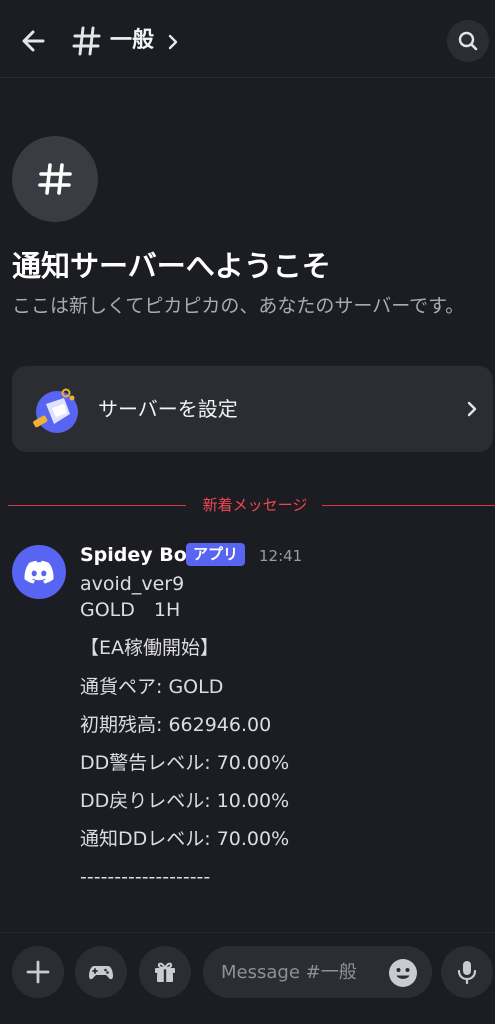 The height and width of the screenshot is (1024, 495). Describe the element at coordinates (150, 648) in the screenshot. I see `message-line: 【EA稼働開始】` at that location.